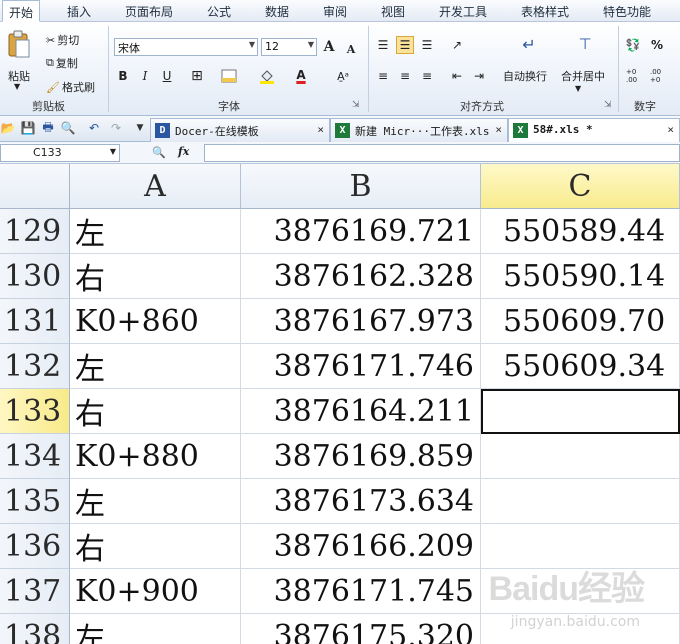  Describe the element at coordinates (657, 45) in the screenshot. I see `percent-button: %` at that location.